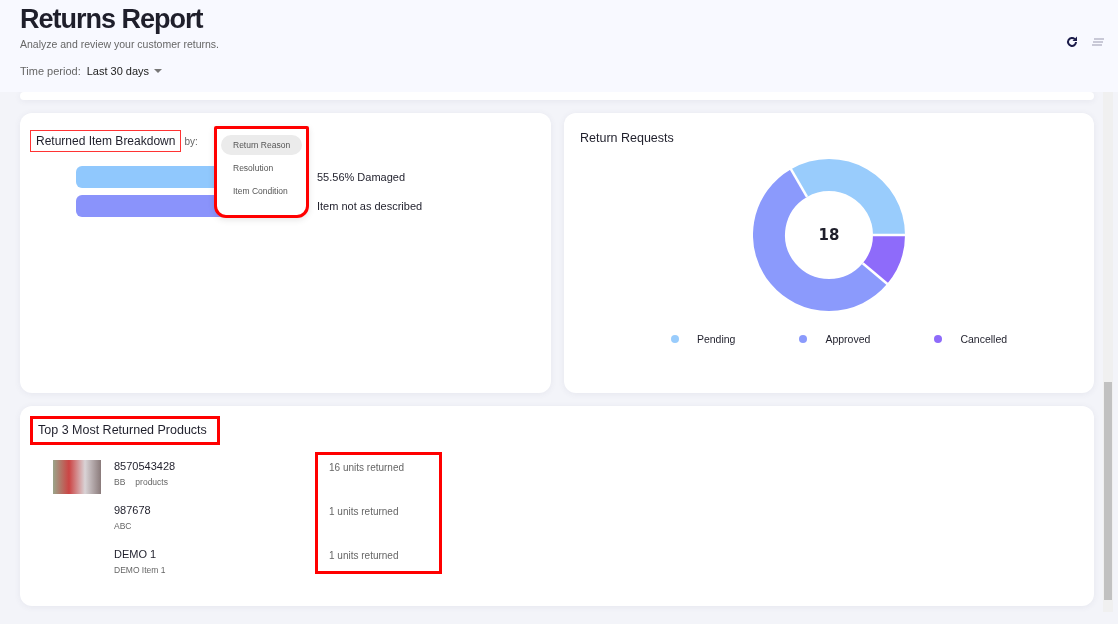 The height and width of the screenshot is (624, 1118). What do you see at coordinates (125, 430) in the screenshot?
I see `card-title: Top 3 Most Returned Products` at bounding box center [125, 430].